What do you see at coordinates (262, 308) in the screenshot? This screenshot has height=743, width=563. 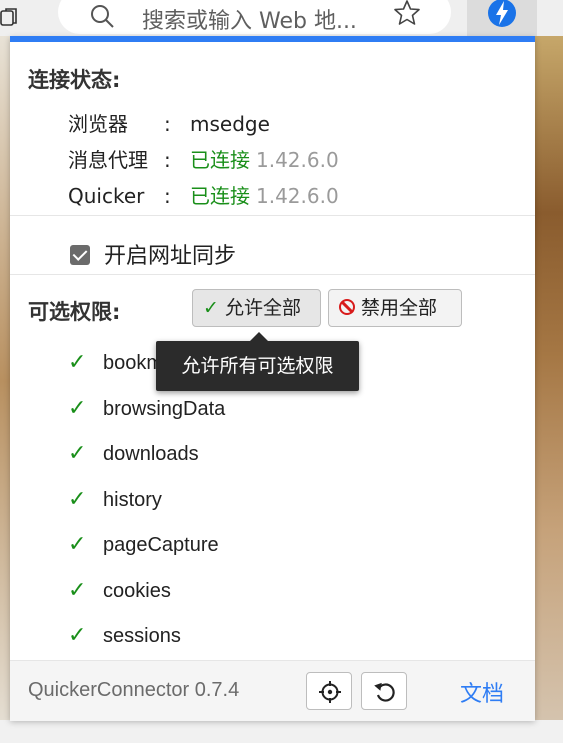 I see `allow-all-label: 允许全部` at bounding box center [262, 308].